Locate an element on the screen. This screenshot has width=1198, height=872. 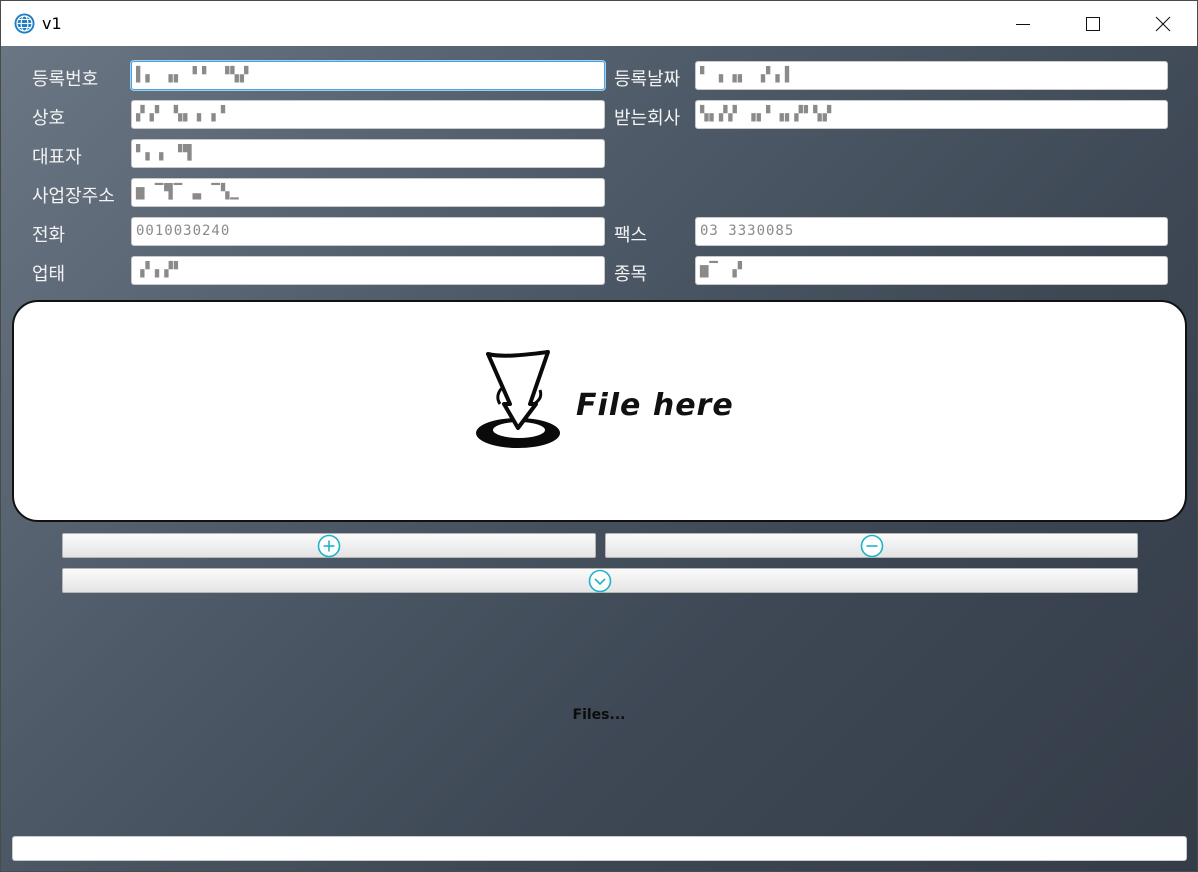
fax-field: 03 3330085 is located at coordinates (931, 231).